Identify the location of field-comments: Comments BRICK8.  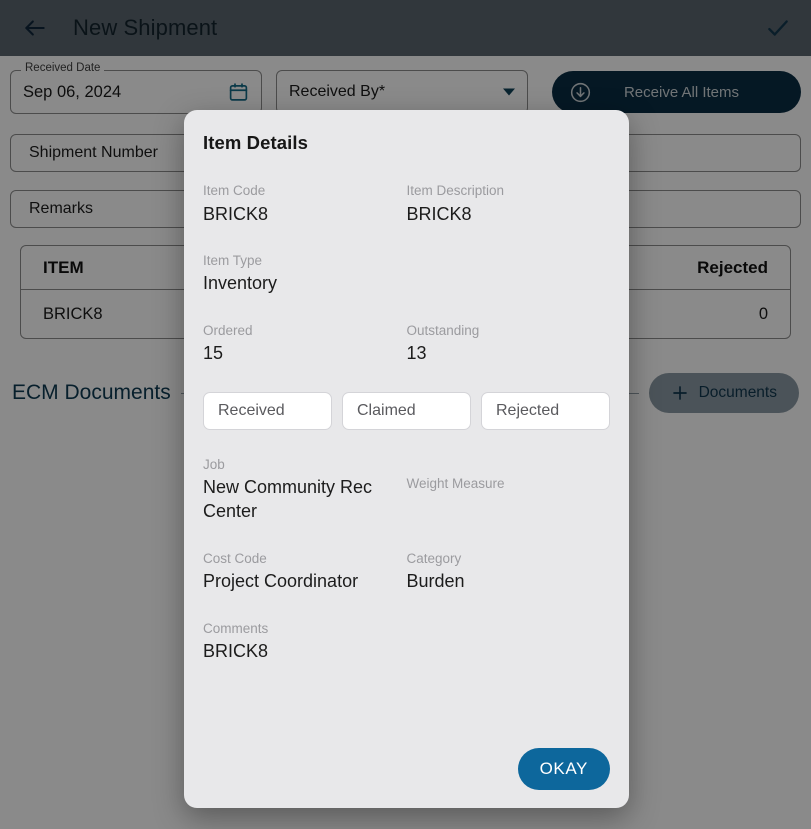
(305, 642).